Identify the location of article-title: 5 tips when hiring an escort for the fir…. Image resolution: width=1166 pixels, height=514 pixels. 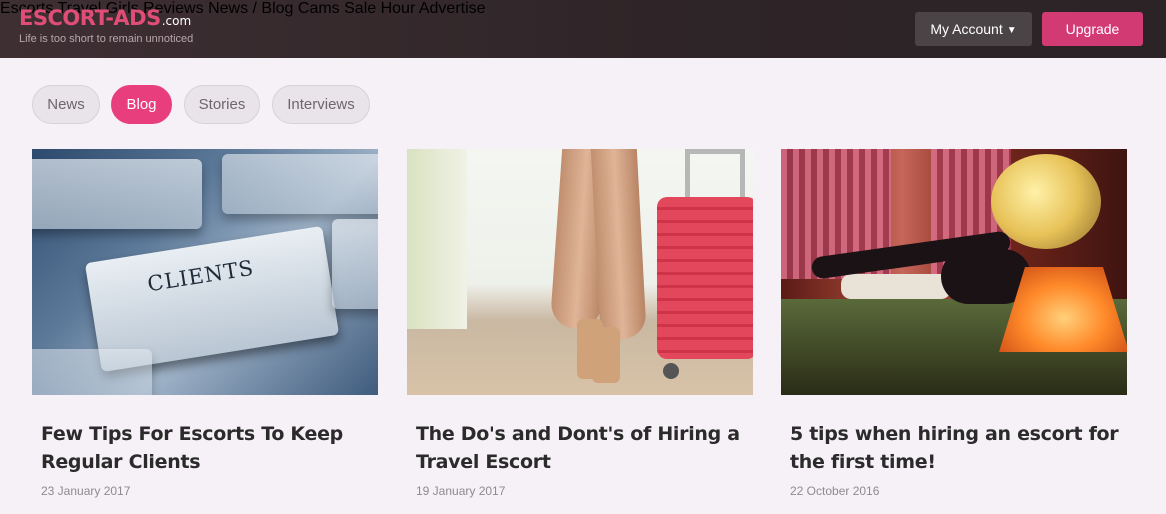
(954, 448).